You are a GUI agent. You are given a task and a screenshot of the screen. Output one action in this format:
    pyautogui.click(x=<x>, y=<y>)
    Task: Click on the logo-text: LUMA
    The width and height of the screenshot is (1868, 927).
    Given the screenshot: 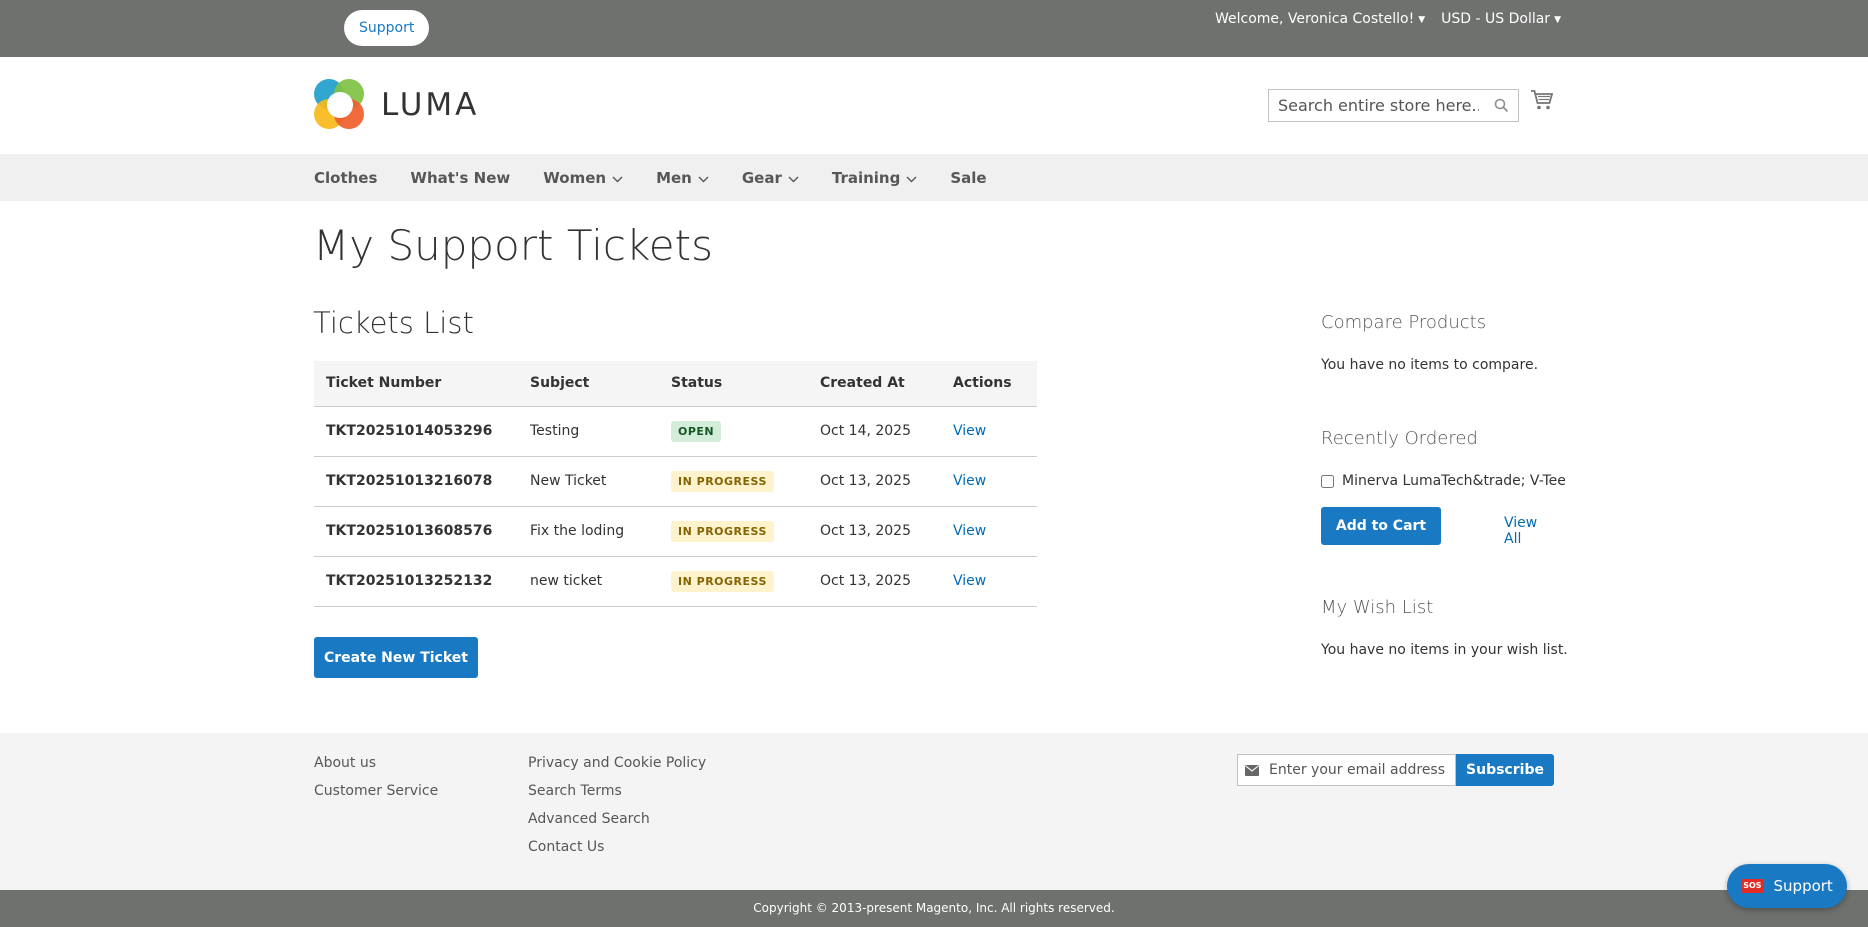 What is the action you would take?
    pyautogui.click(x=430, y=105)
    